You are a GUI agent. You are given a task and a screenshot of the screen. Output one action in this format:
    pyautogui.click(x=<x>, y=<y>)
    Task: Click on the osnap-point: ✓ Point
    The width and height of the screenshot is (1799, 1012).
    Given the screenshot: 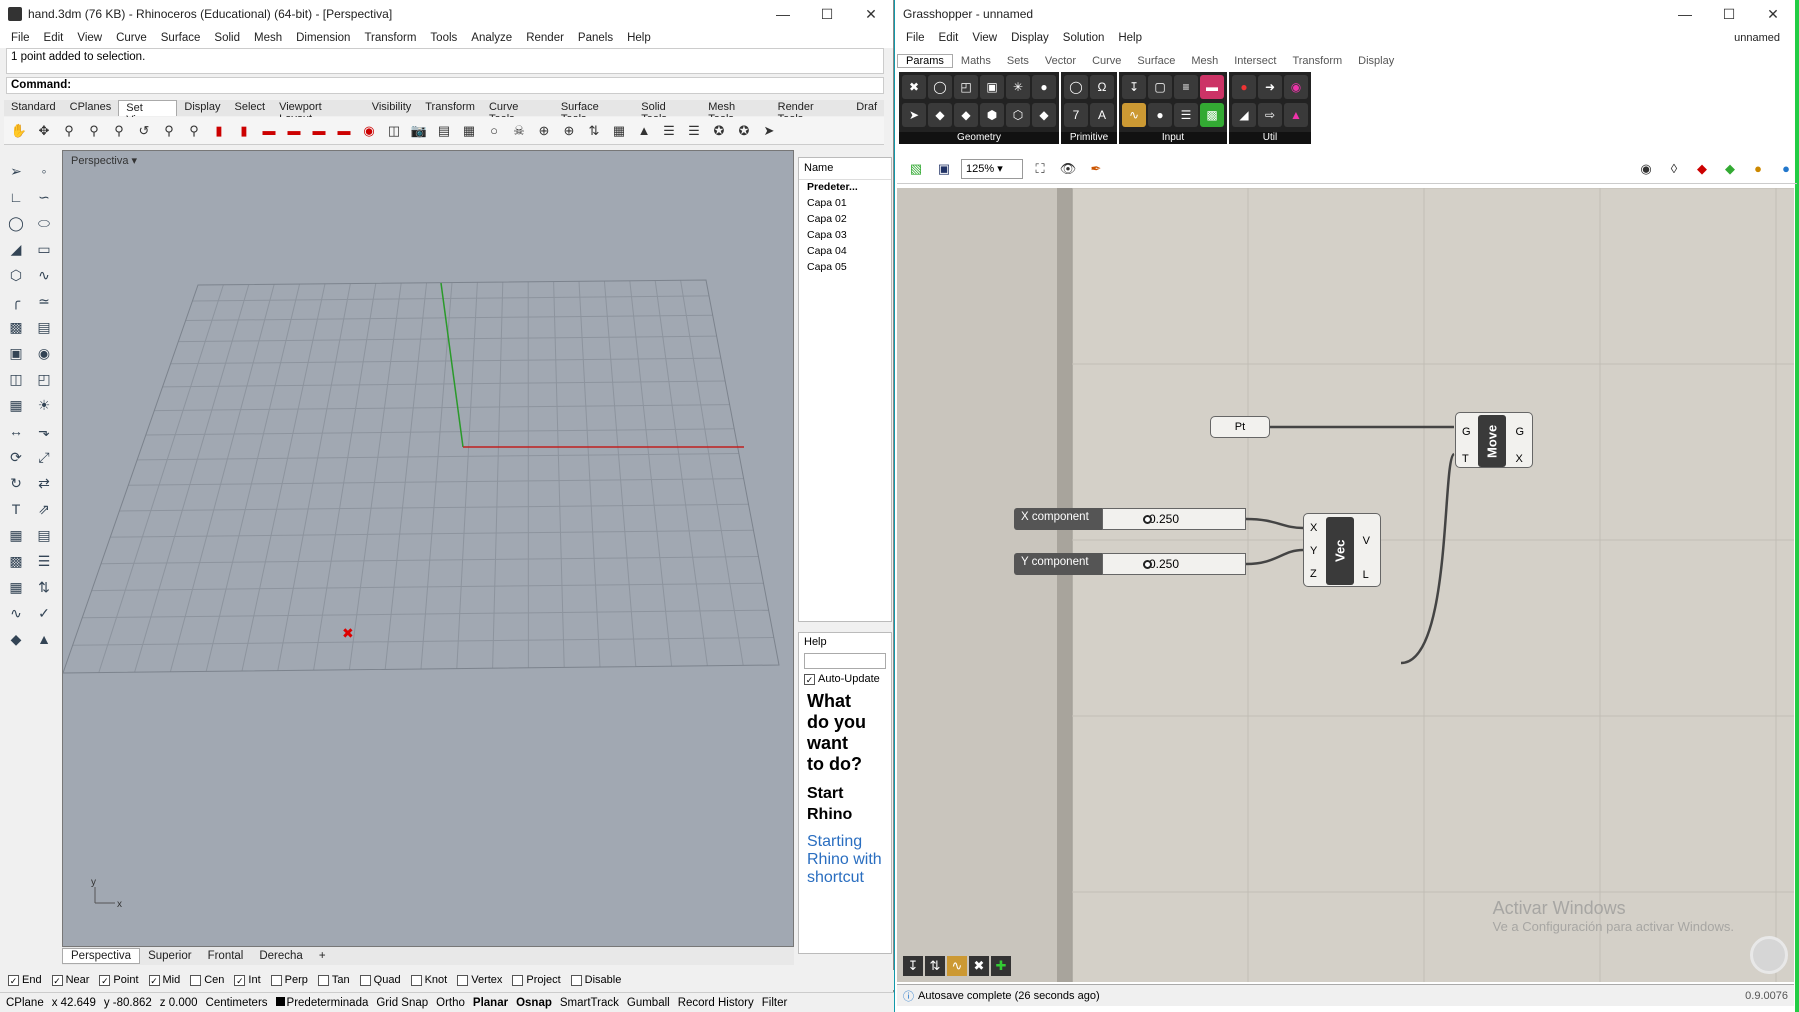 What is the action you would take?
    pyautogui.click(x=119, y=980)
    